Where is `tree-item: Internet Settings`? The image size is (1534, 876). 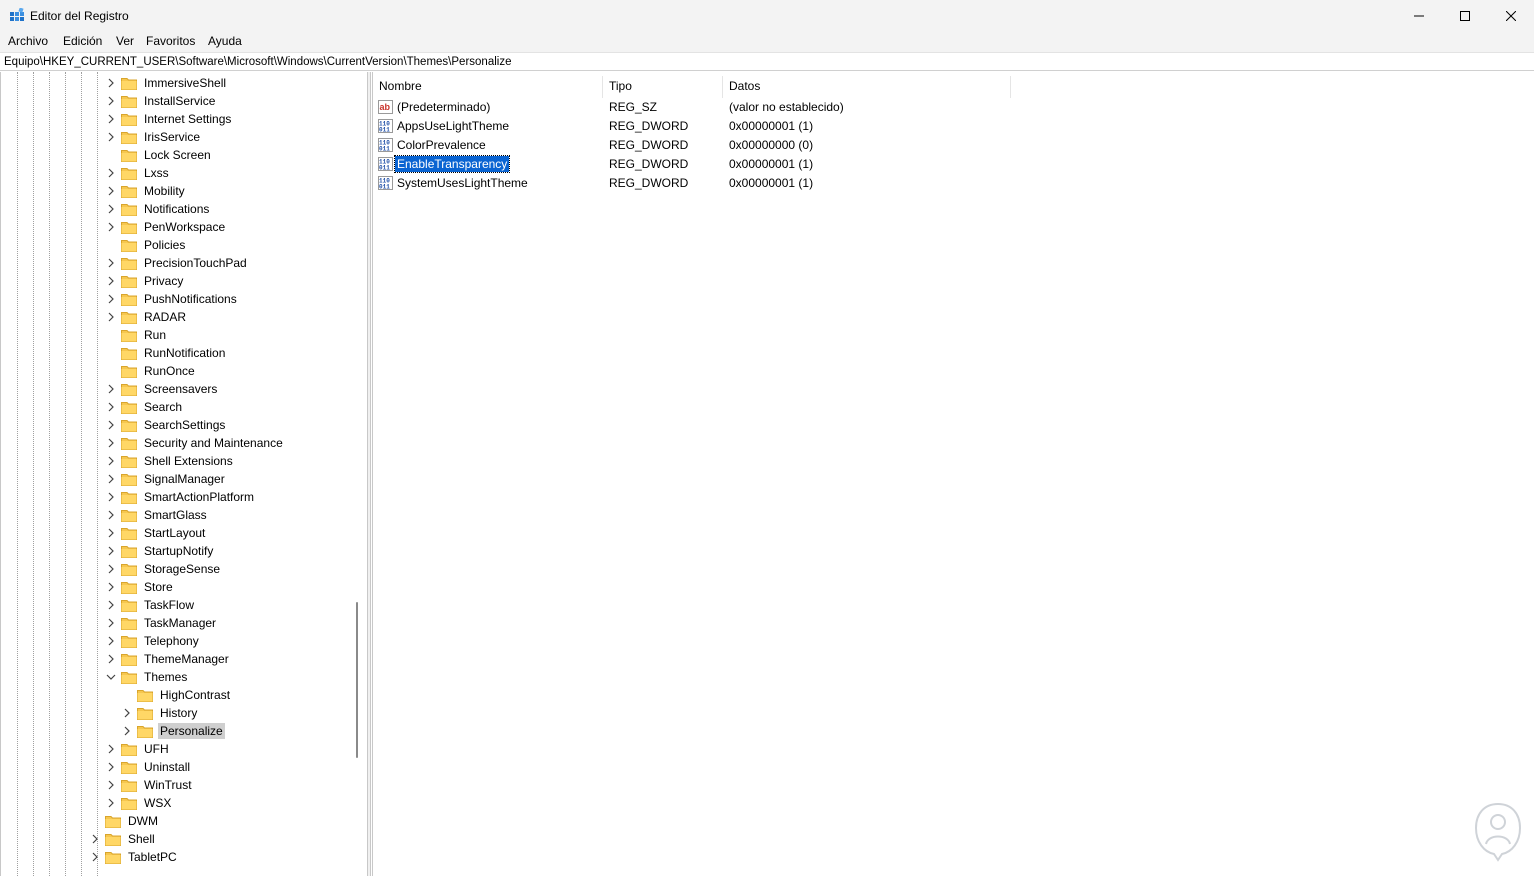
tree-item: Internet Settings is located at coordinates (169, 119).